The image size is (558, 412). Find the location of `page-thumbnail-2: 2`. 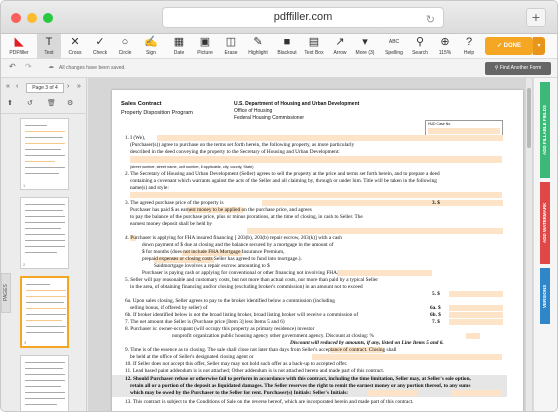

page-thumbnail-2: 2 is located at coordinates (44, 233).